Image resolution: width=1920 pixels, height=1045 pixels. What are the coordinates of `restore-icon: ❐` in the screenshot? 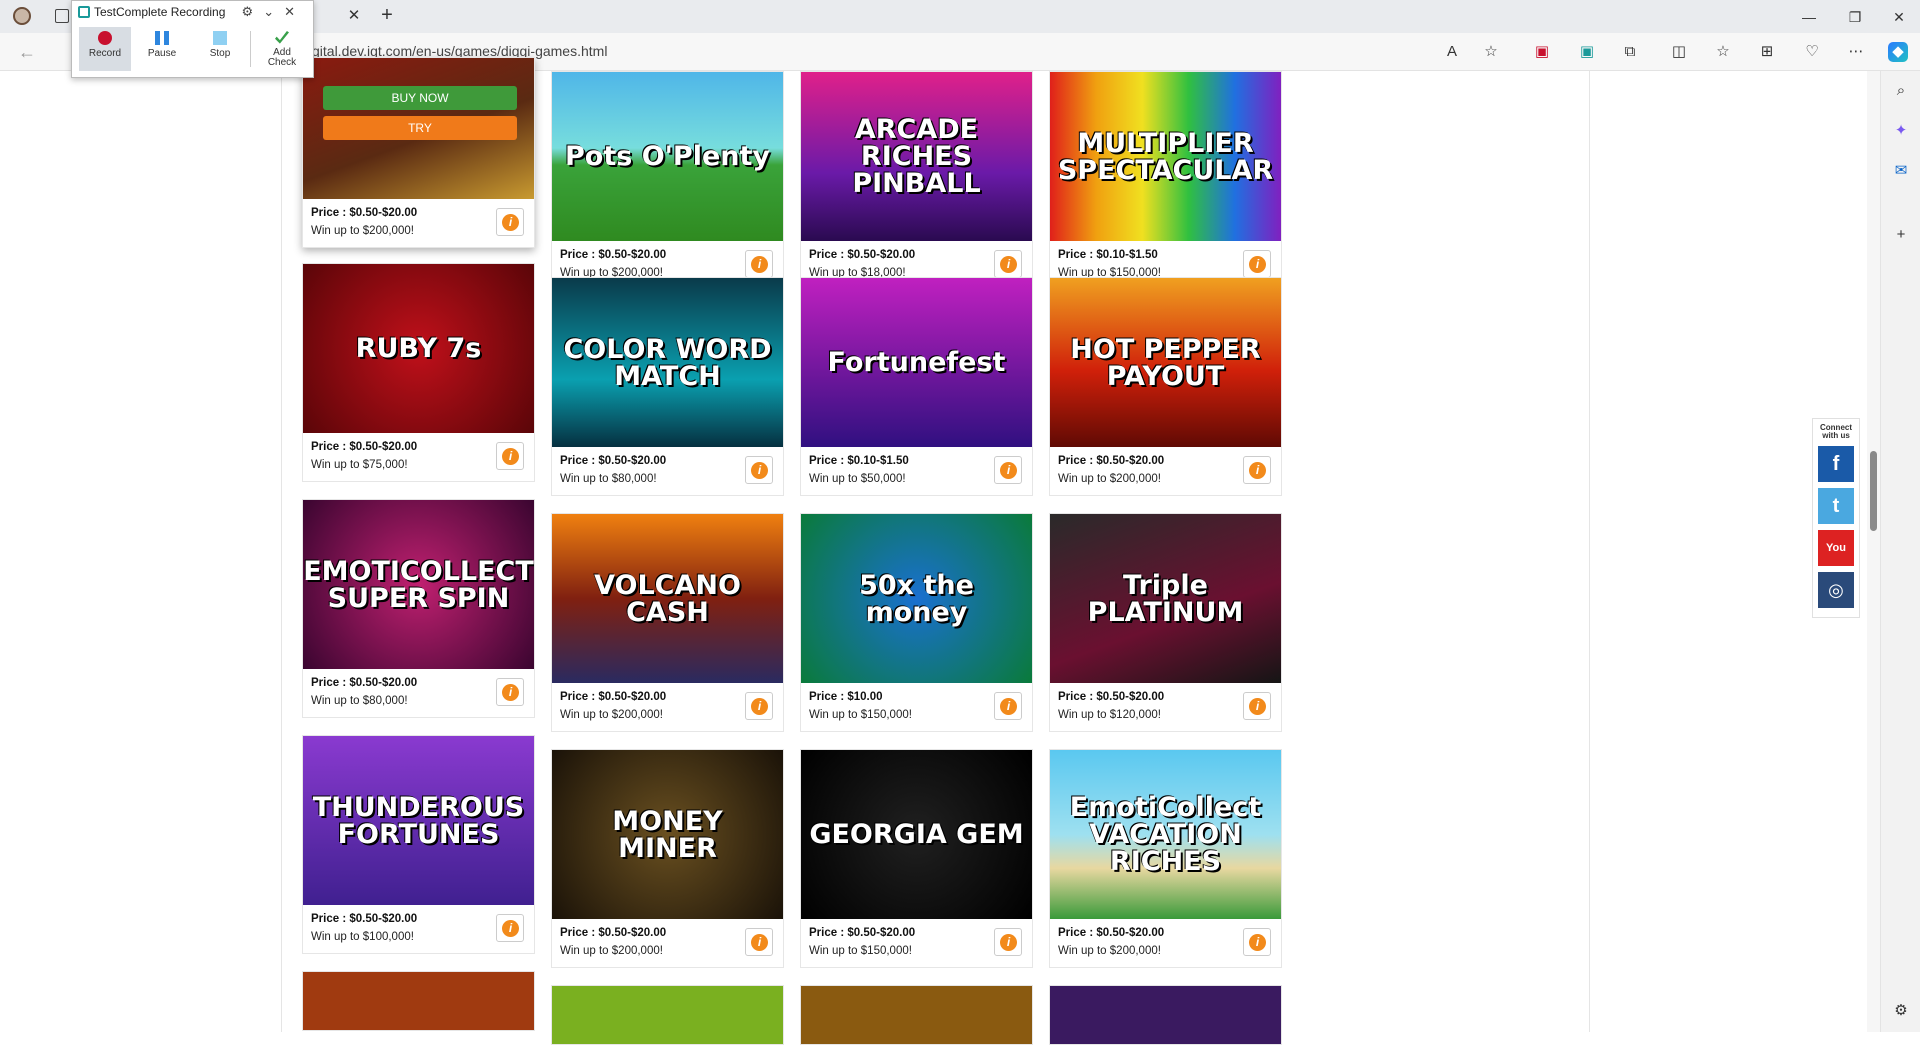 It's located at (1855, 17).